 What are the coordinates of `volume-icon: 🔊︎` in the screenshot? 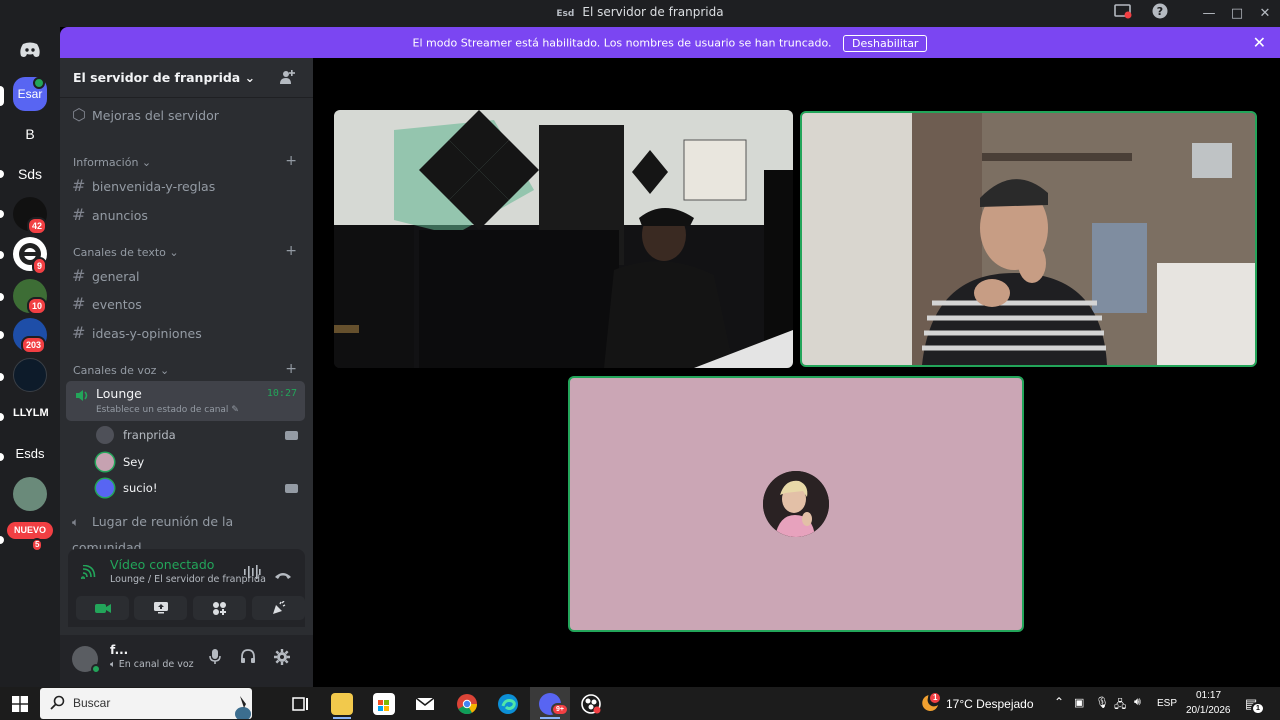 It's located at (1137, 702).